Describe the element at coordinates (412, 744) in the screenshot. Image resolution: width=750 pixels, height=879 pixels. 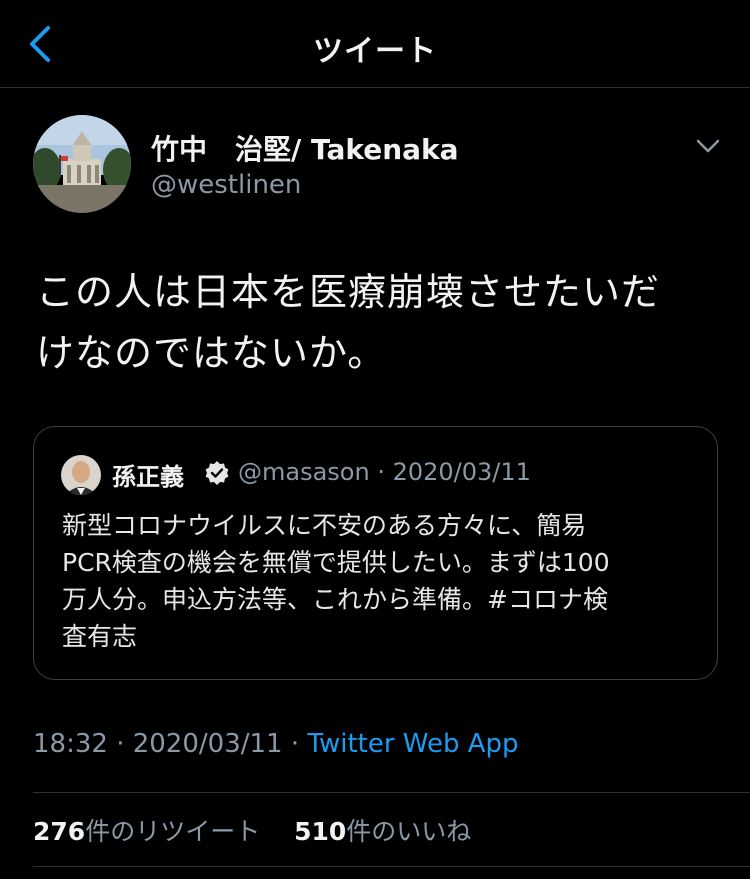
I see `tweet-source-link: Twitter Web App` at that location.